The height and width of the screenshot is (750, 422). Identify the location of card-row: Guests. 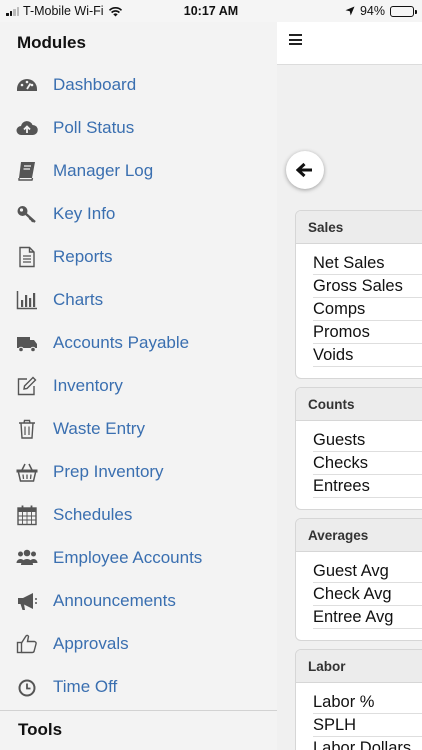
(367, 440).